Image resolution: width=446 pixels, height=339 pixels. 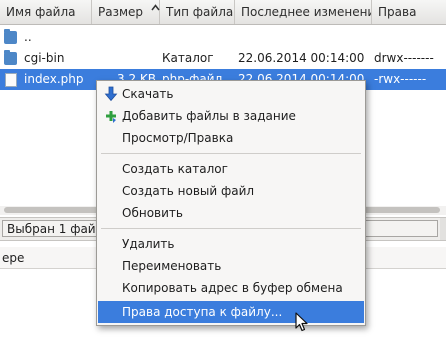 I want to click on add-queue-icon, so click(x=111, y=117).